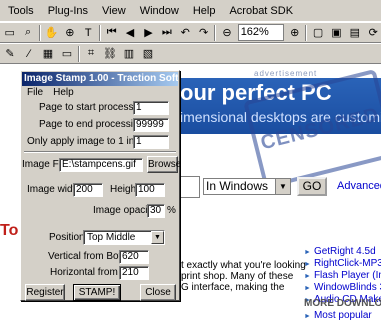 Image resolution: width=381 pixels, height=322 pixels. What do you see at coordinates (134, 257) in the screenshot?
I see `vertical-input: 620` at bounding box center [134, 257].